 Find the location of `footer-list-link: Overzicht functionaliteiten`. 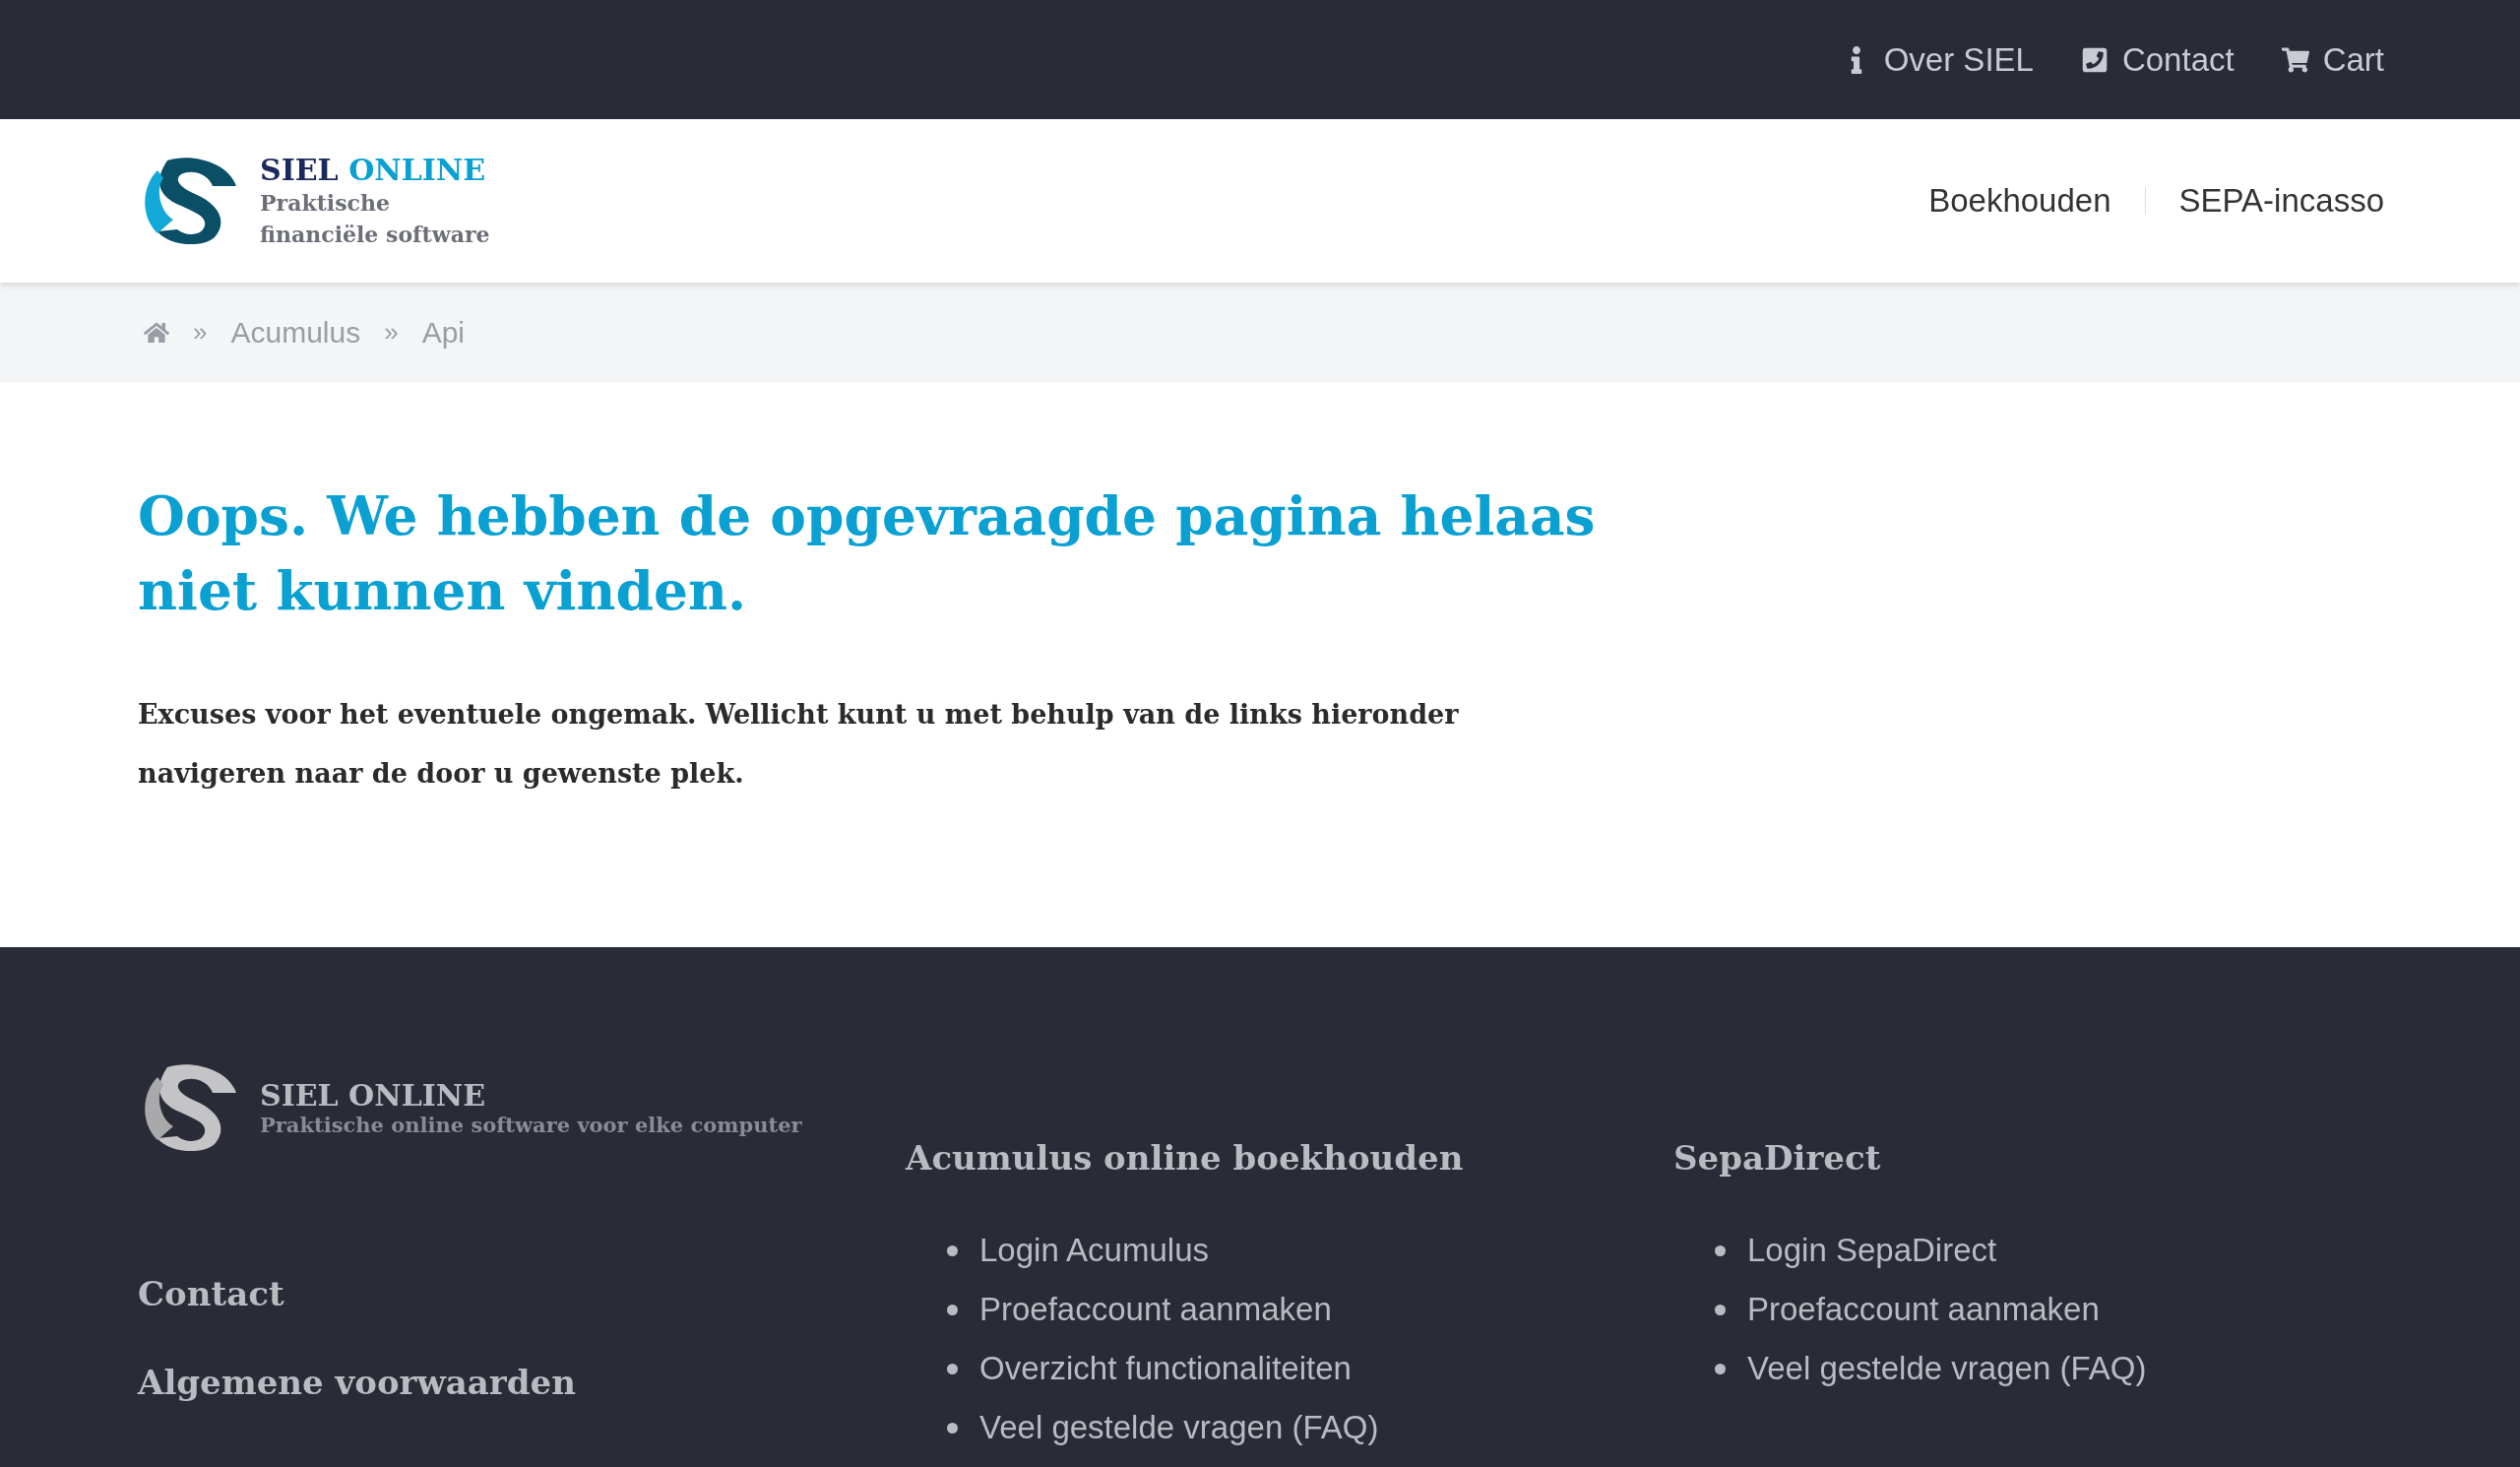

footer-list-link: Overzicht functionaliteiten is located at coordinates (1165, 1368).